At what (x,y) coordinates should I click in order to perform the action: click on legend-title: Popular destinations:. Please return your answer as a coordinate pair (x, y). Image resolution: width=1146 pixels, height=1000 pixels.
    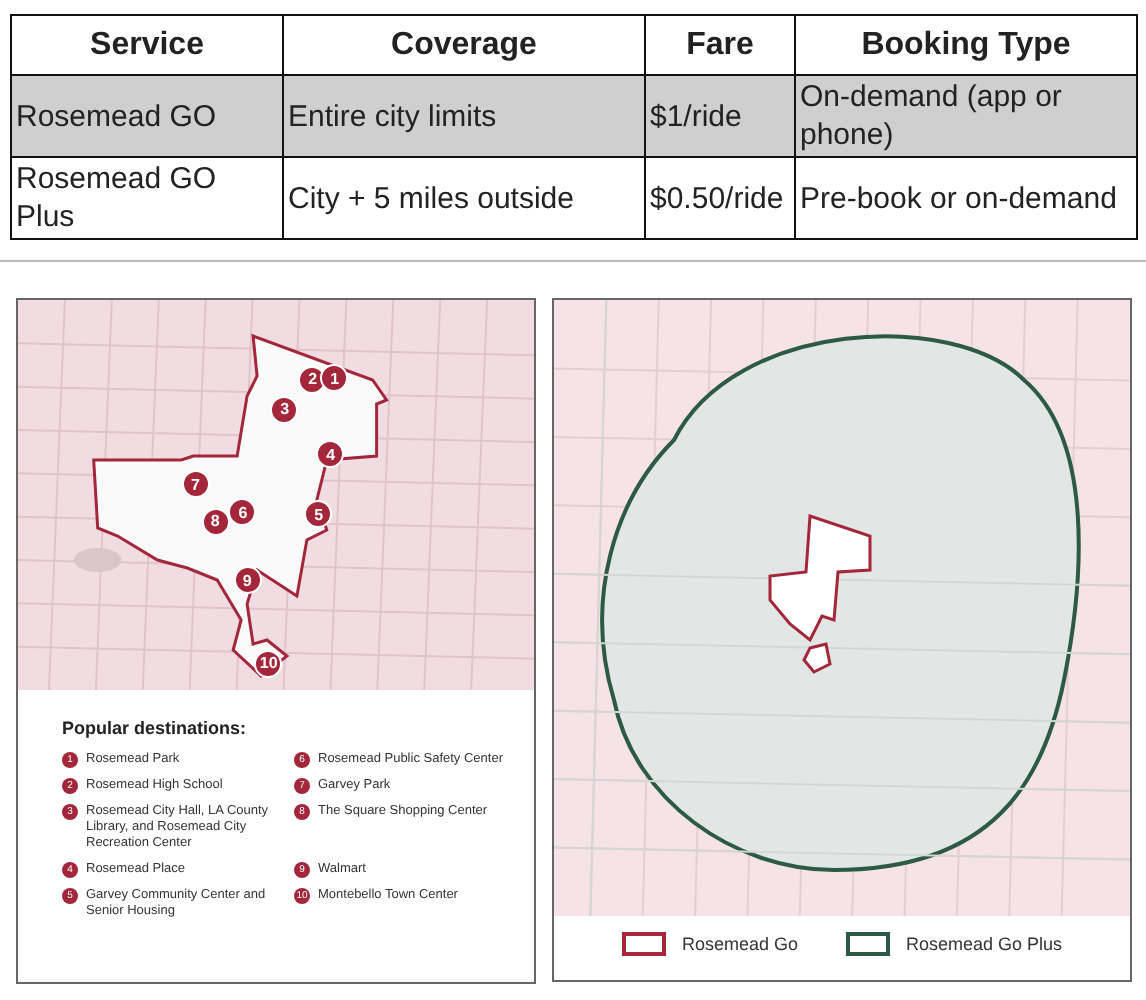
    Looking at the image, I should click on (155, 728).